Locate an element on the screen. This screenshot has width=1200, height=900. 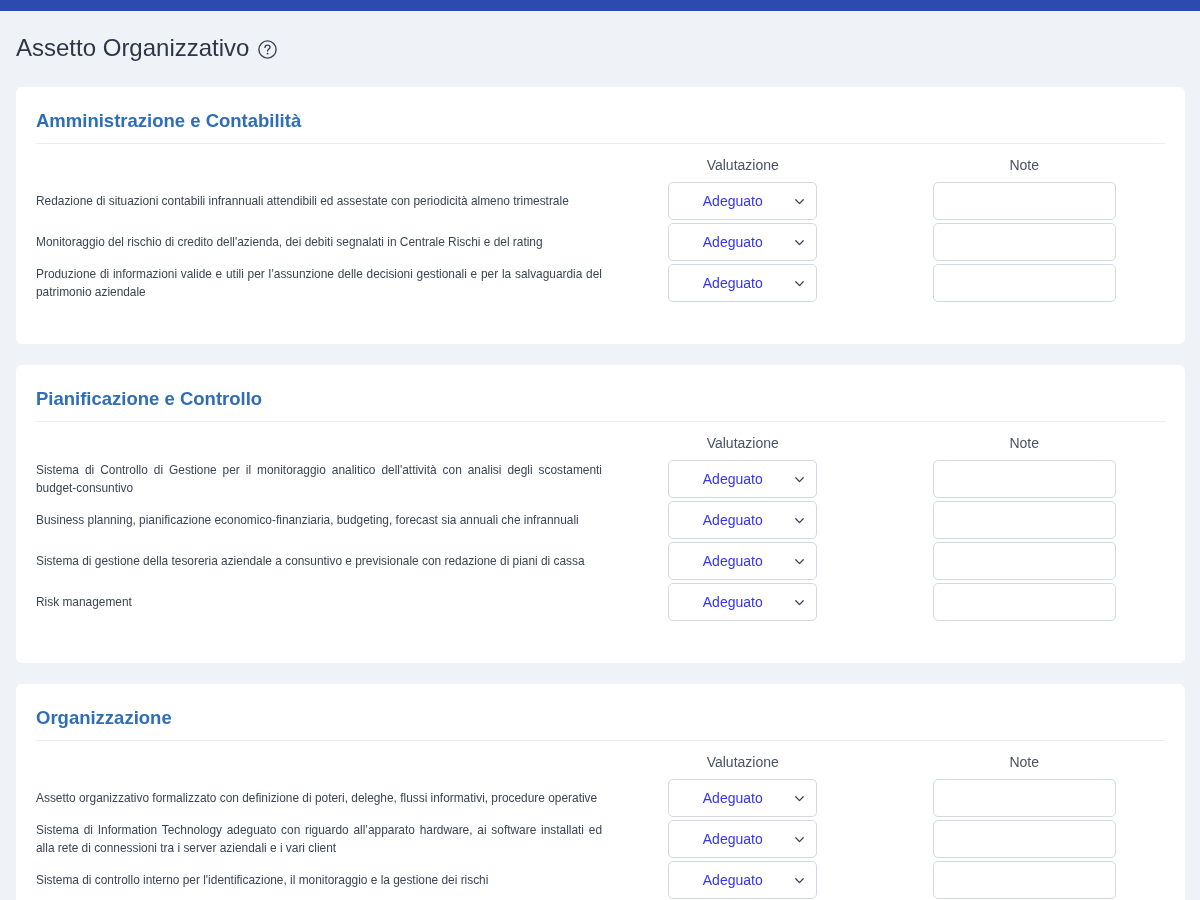
criterion-label: Redazione di situazioni contabili infrannuali attendibili ed assestate con periodicità almeno trimestrale is located at coordinates (302, 201).